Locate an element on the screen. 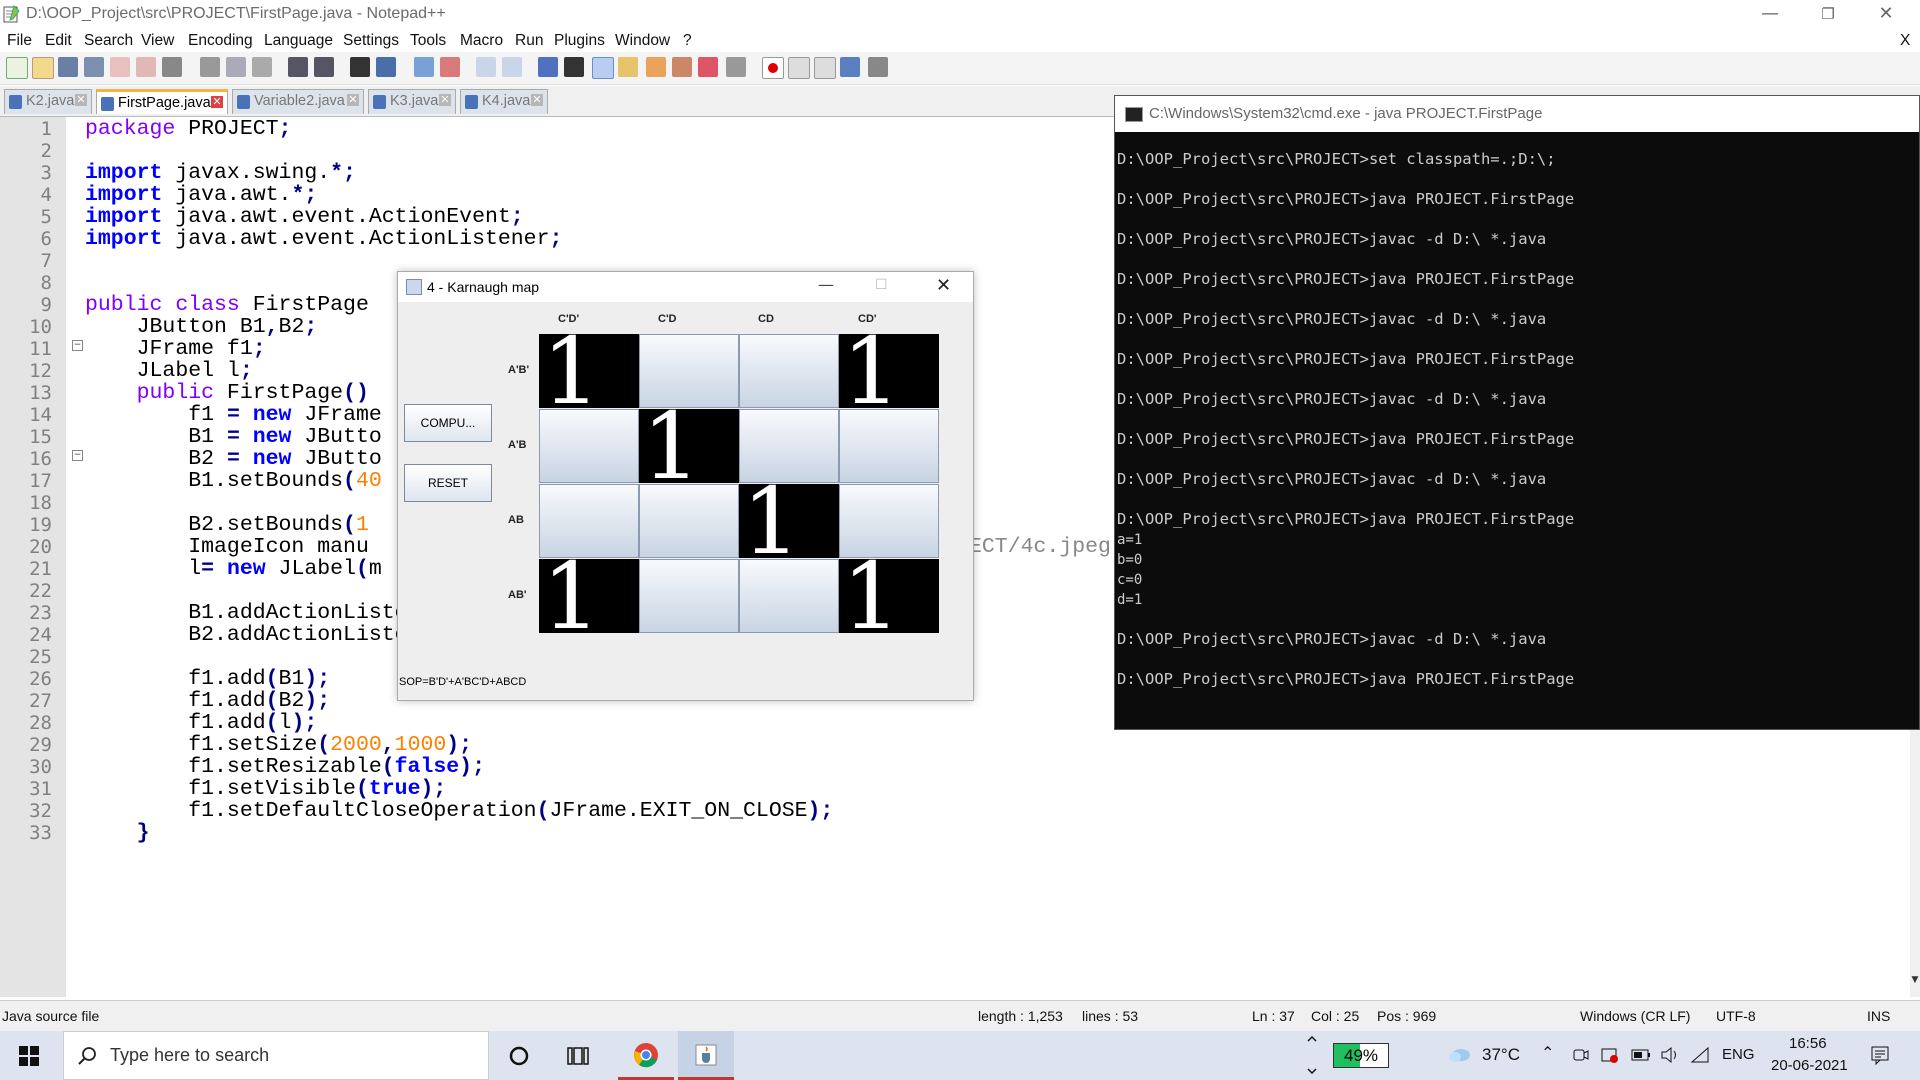 The image size is (1920, 1080). redo-icon is located at coordinates (324, 67).